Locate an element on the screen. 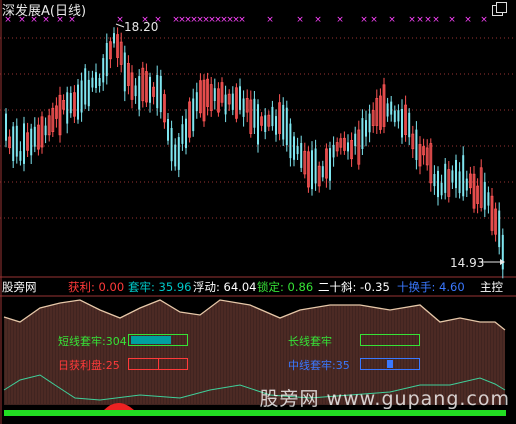 Image resolution: width=516 pixels, height=424 pixels. day-profit-meter is located at coordinates (158, 364).